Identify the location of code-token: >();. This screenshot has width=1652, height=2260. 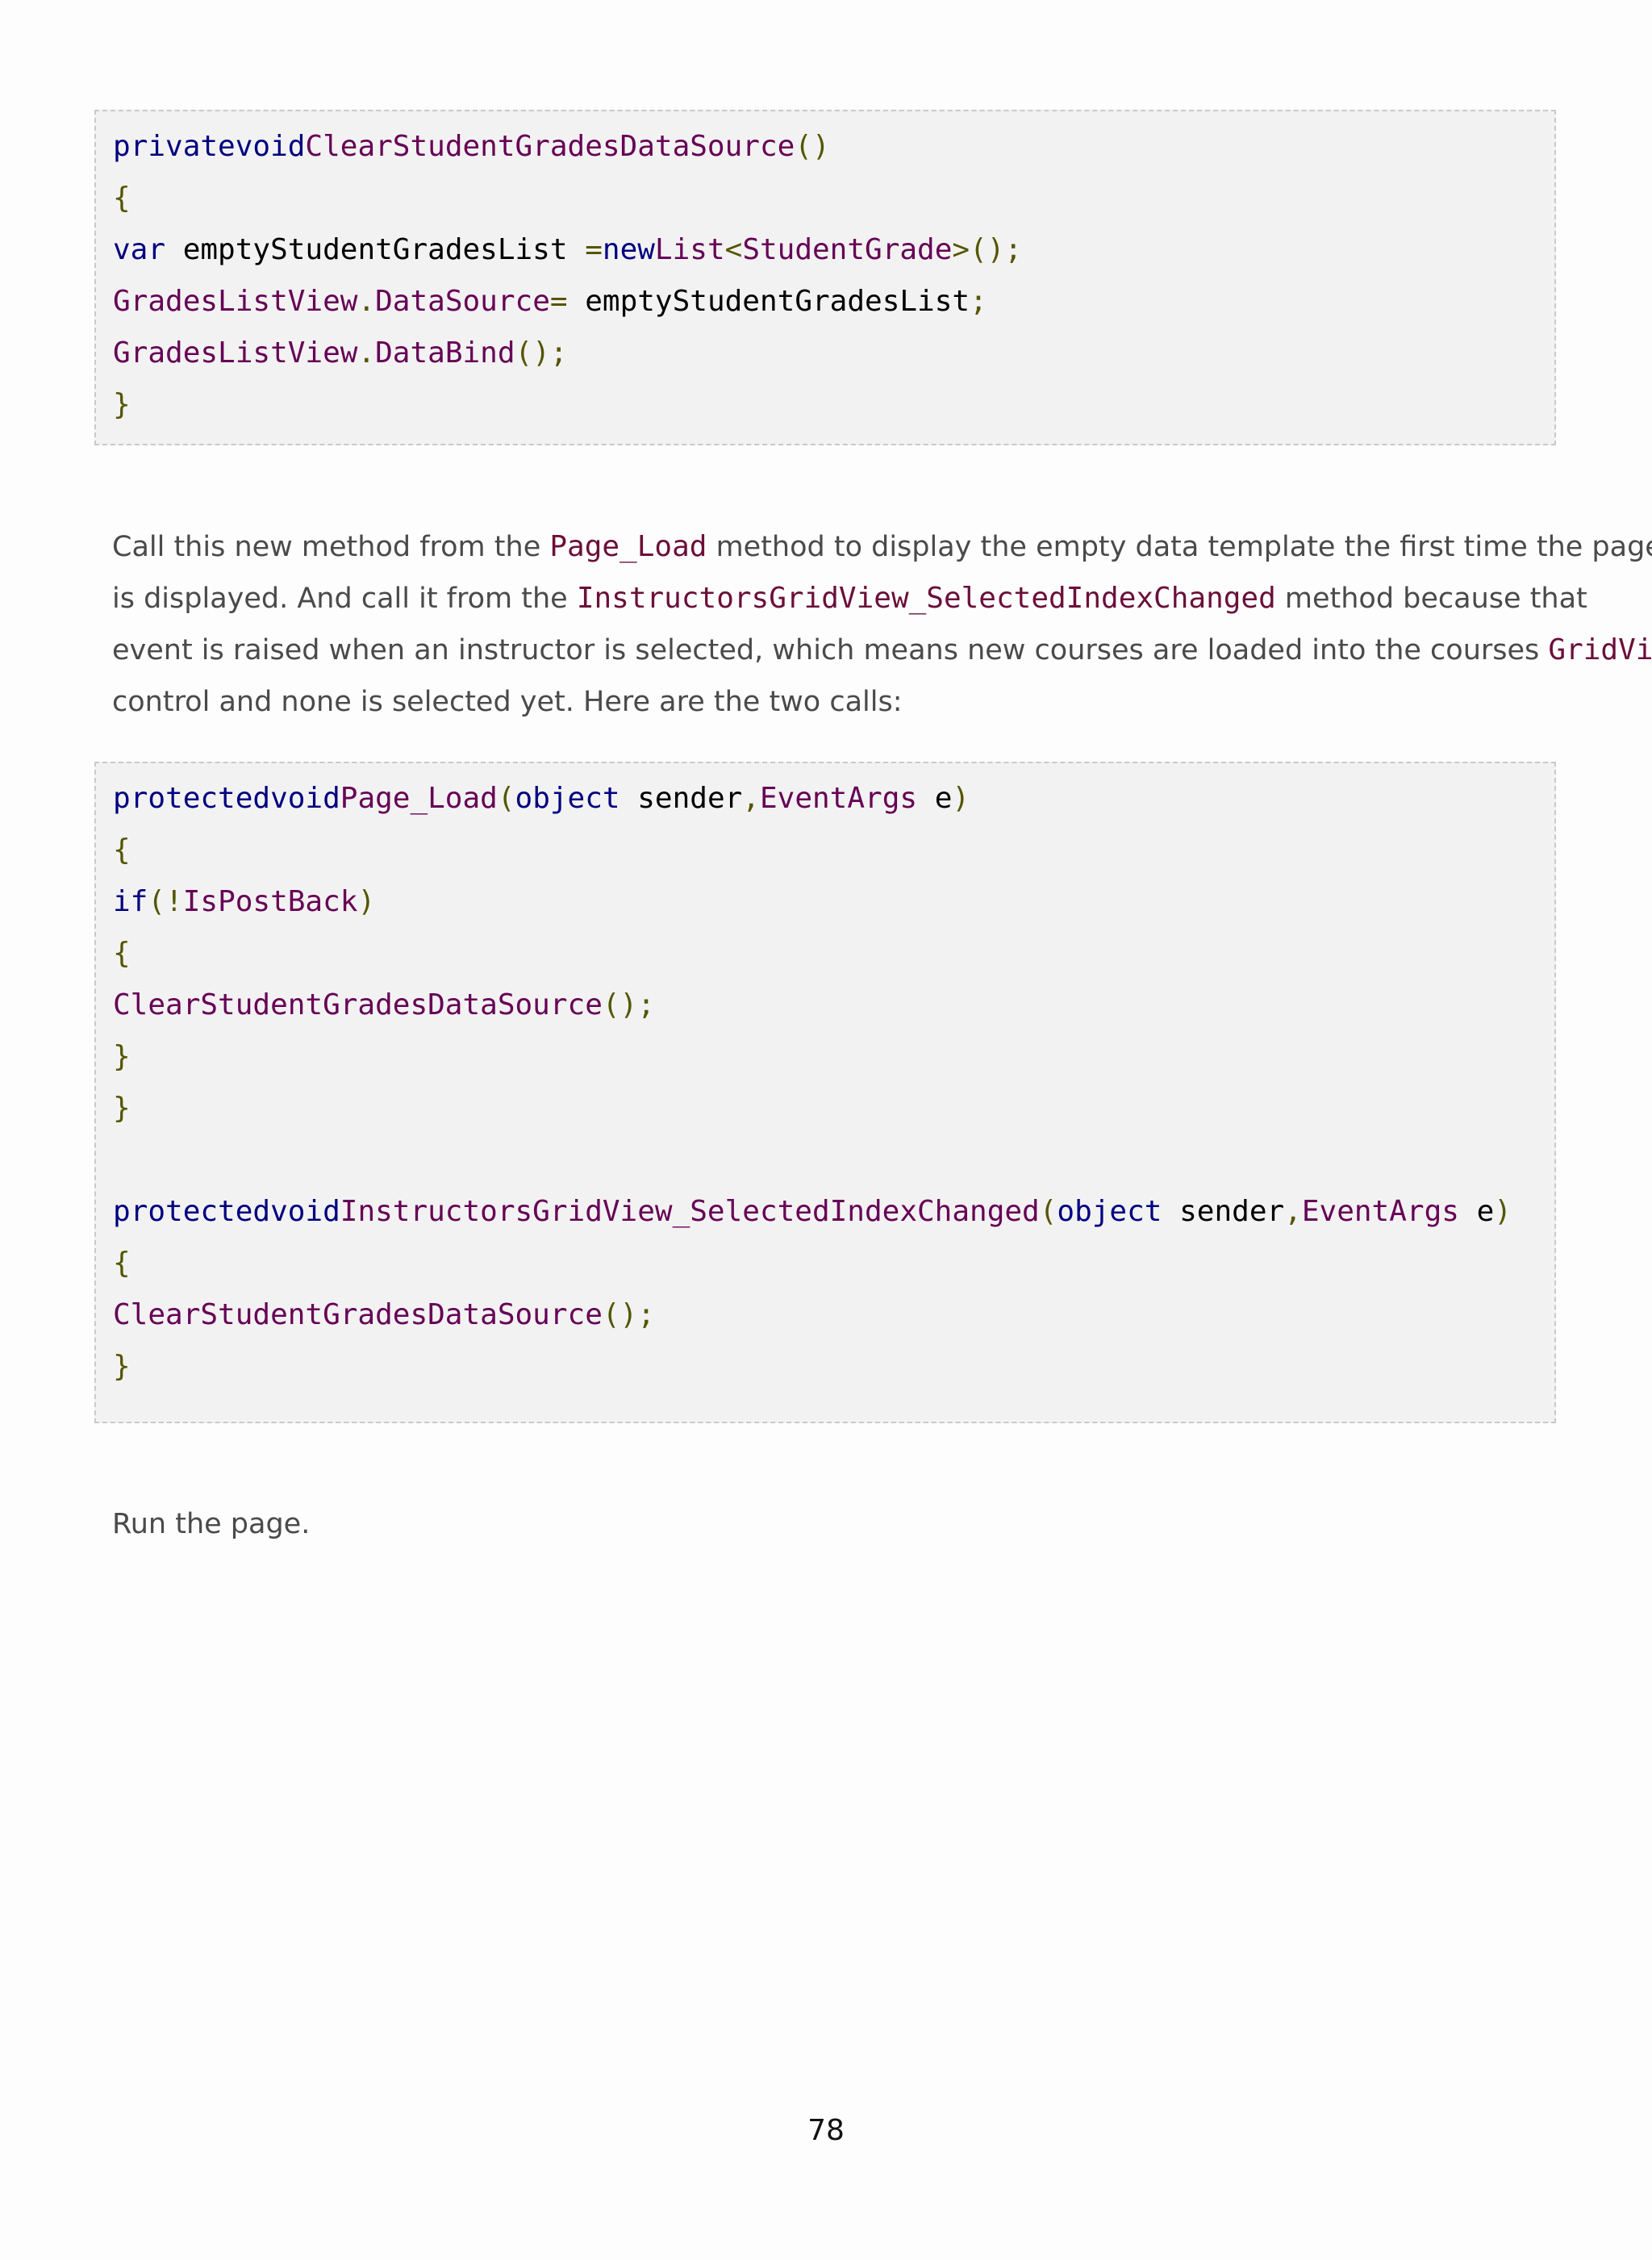
(987, 250).